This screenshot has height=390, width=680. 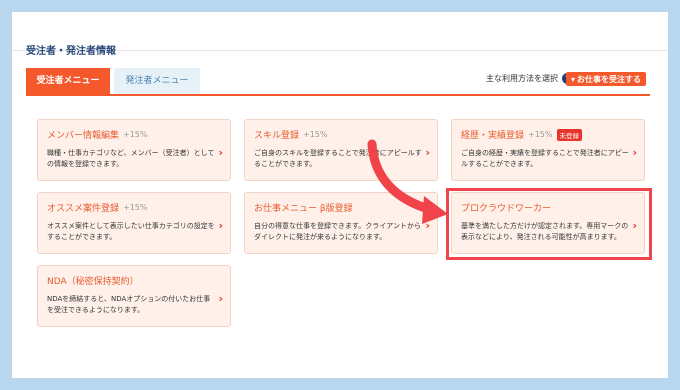 What do you see at coordinates (549, 224) in the screenshot?
I see `highlight-box` at bounding box center [549, 224].